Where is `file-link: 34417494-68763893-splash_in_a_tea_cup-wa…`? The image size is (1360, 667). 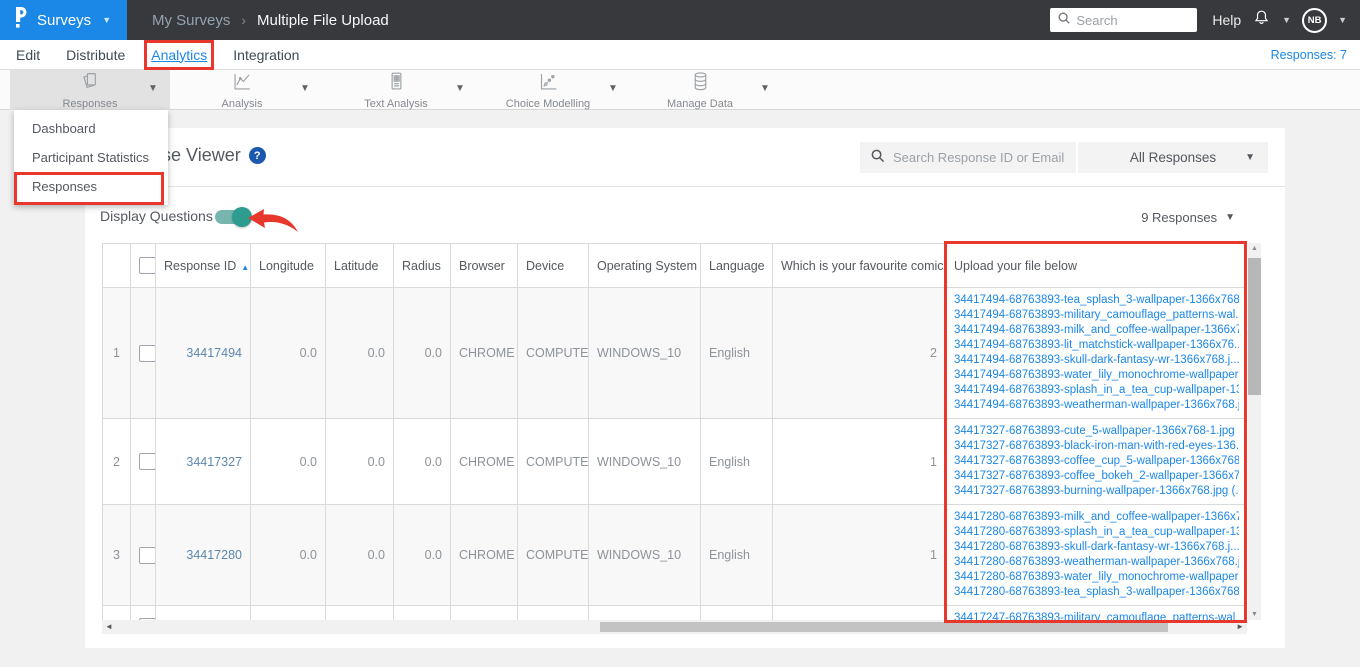
file-link: 34417494-68763893-splash_in_a_tea_cup-wa… is located at coordinates (1096, 390).